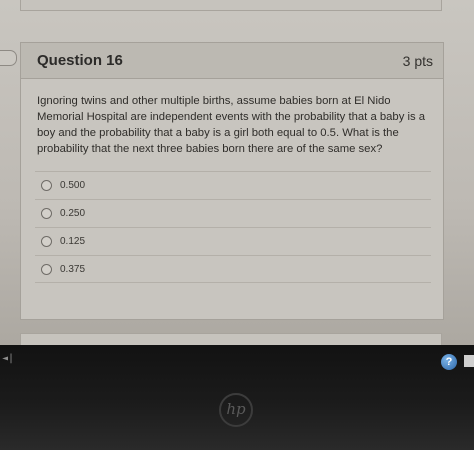 The height and width of the screenshot is (450, 474). I want to click on answer-option-4: 0.375, so click(233, 269).